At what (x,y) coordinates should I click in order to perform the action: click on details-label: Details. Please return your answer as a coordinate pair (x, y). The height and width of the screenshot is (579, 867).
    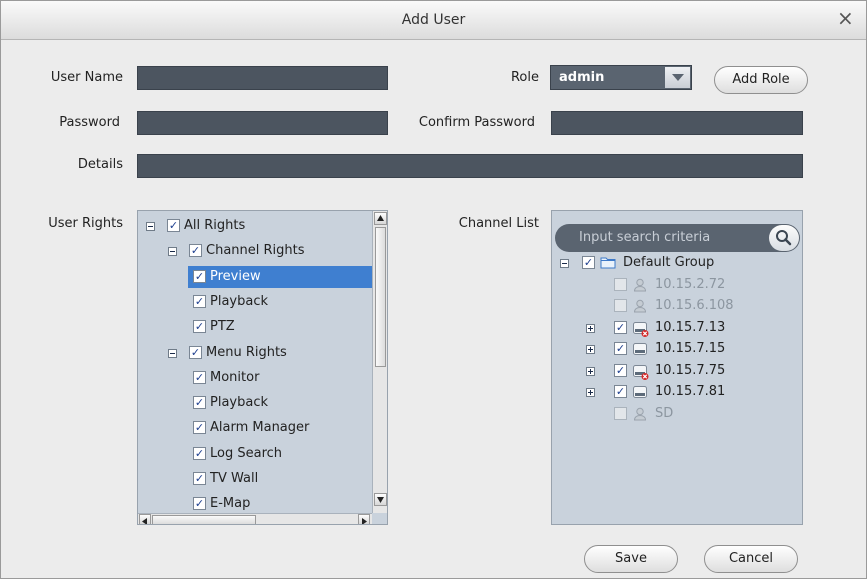
    Looking at the image, I should click on (100, 164).